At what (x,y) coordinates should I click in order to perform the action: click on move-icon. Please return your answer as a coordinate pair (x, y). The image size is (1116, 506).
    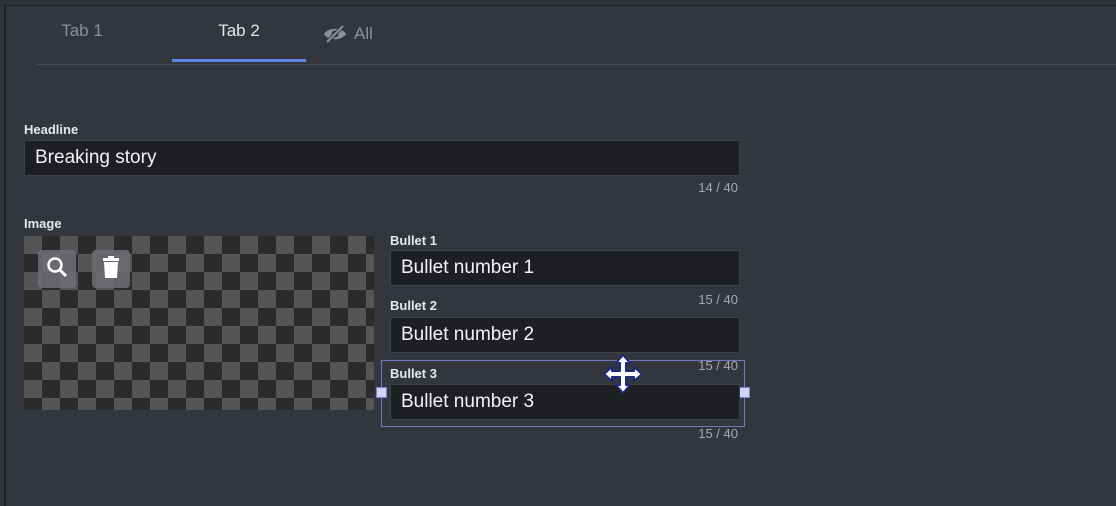
    Looking at the image, I should click on (623, 376).